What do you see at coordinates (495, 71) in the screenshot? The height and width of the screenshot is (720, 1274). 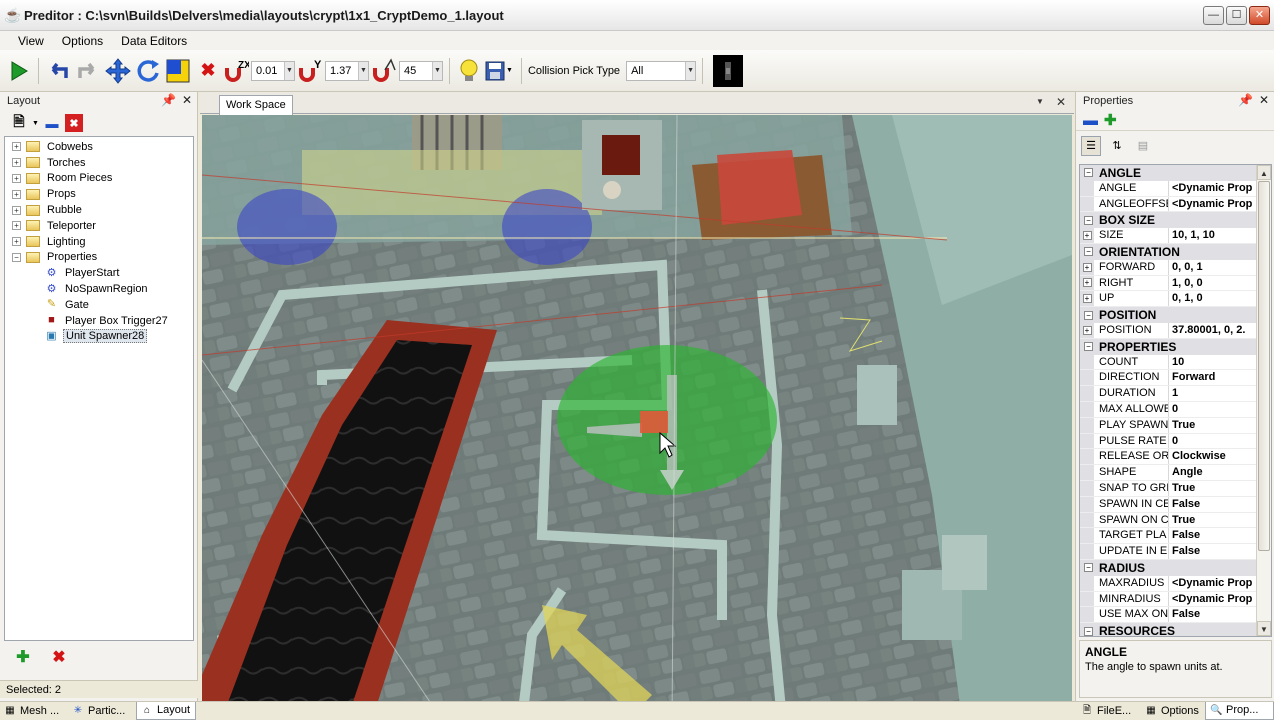 I see `save-icon` at bounding box center [495, 71].